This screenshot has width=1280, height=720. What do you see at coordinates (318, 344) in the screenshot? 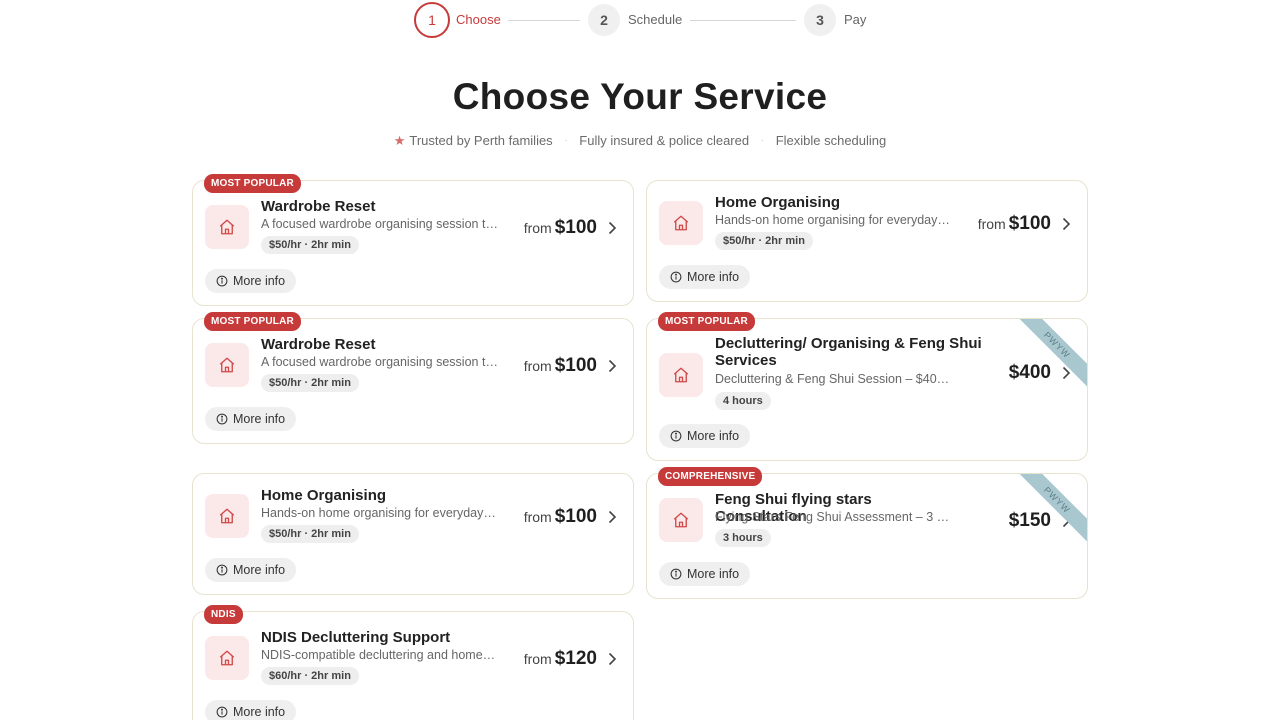
I see `service-name: Wardrobe Reset` at bounding box center [318, 344].